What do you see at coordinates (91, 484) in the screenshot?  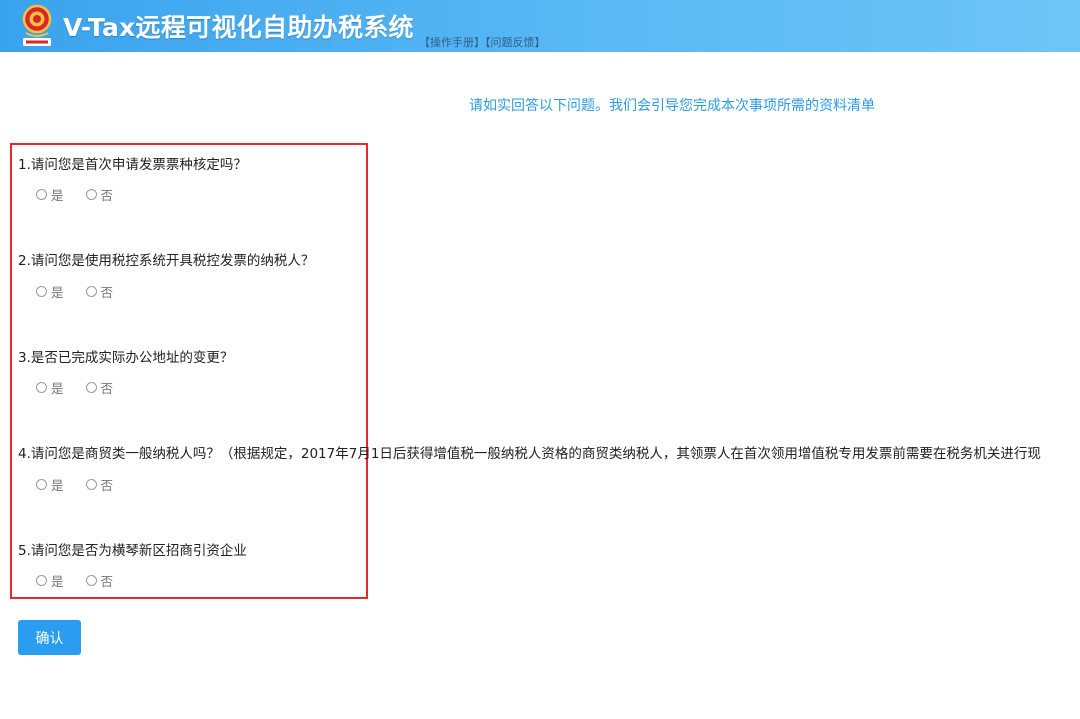 I see `q4-no-radio` at bounding box center [91, 484].